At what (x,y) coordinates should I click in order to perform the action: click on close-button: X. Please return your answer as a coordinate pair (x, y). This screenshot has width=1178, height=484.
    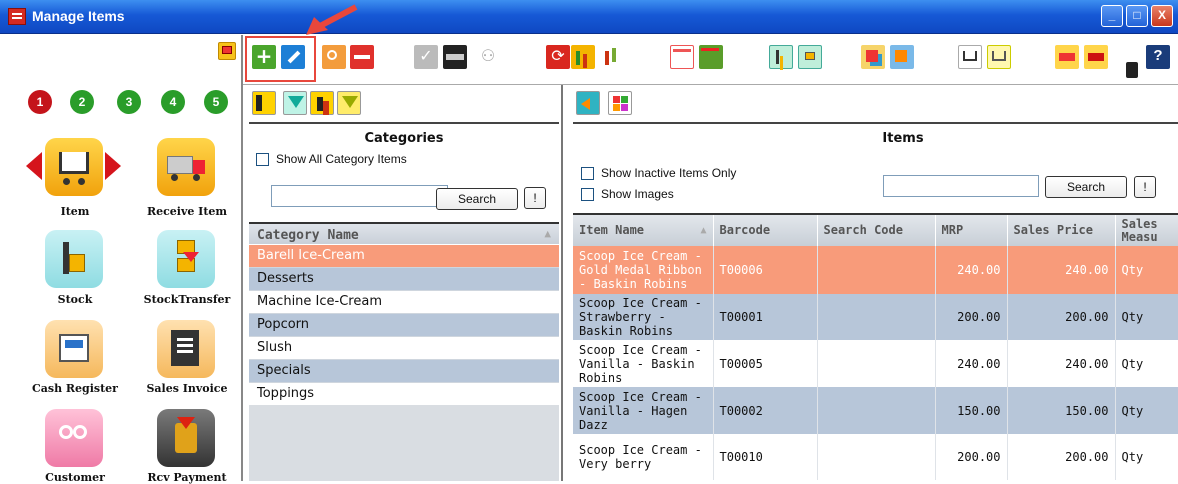
    Looking at the image, I should click on (1162, 16).